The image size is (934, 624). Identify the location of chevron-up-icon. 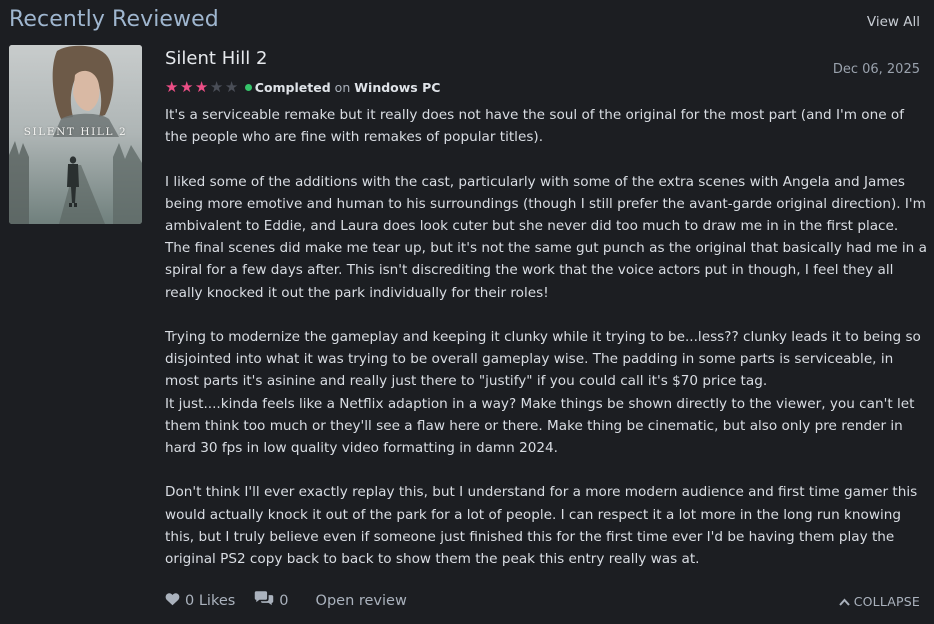
(844, 601).